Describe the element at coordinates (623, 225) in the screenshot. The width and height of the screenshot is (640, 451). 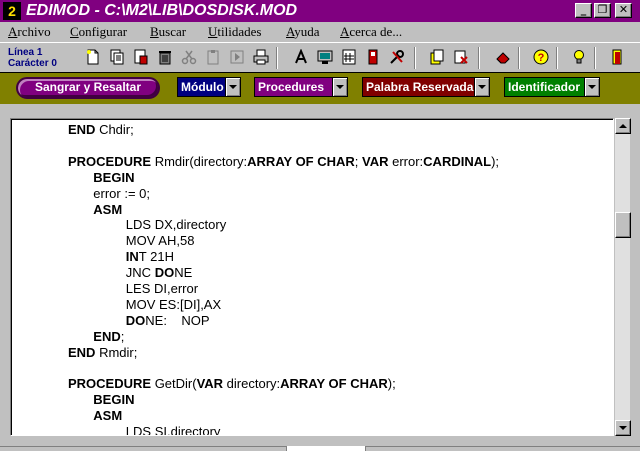
I see `scrollbar-thumb` at that location.